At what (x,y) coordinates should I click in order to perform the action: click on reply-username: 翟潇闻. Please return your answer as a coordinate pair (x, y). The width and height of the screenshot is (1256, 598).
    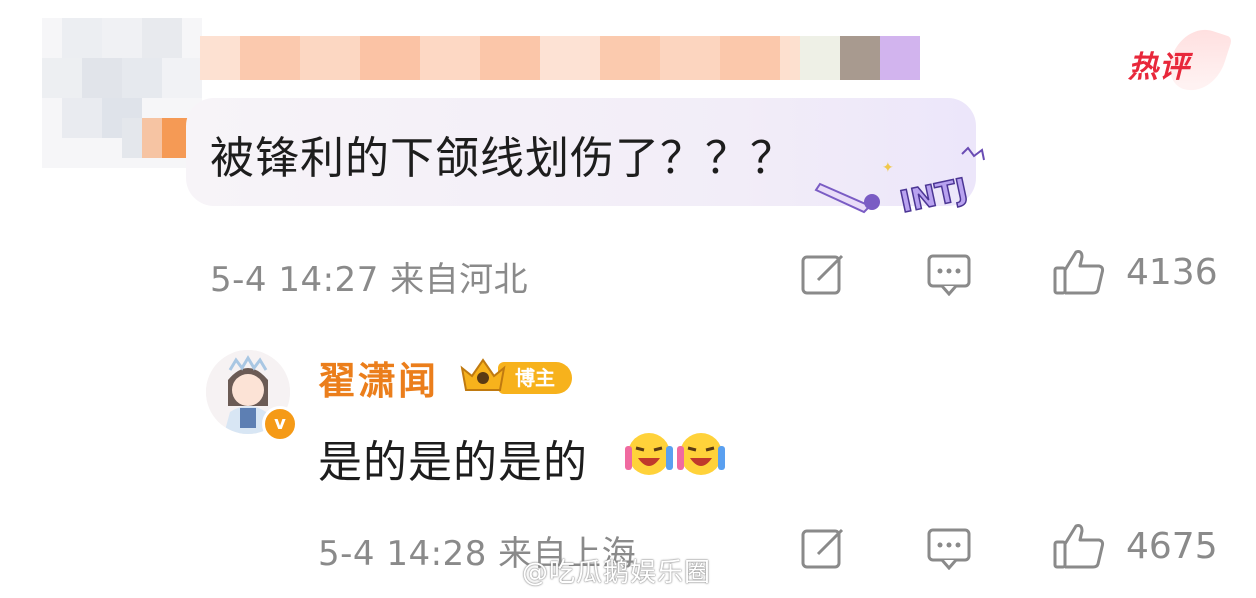
    Looking at the image, I should click on (378, 377).